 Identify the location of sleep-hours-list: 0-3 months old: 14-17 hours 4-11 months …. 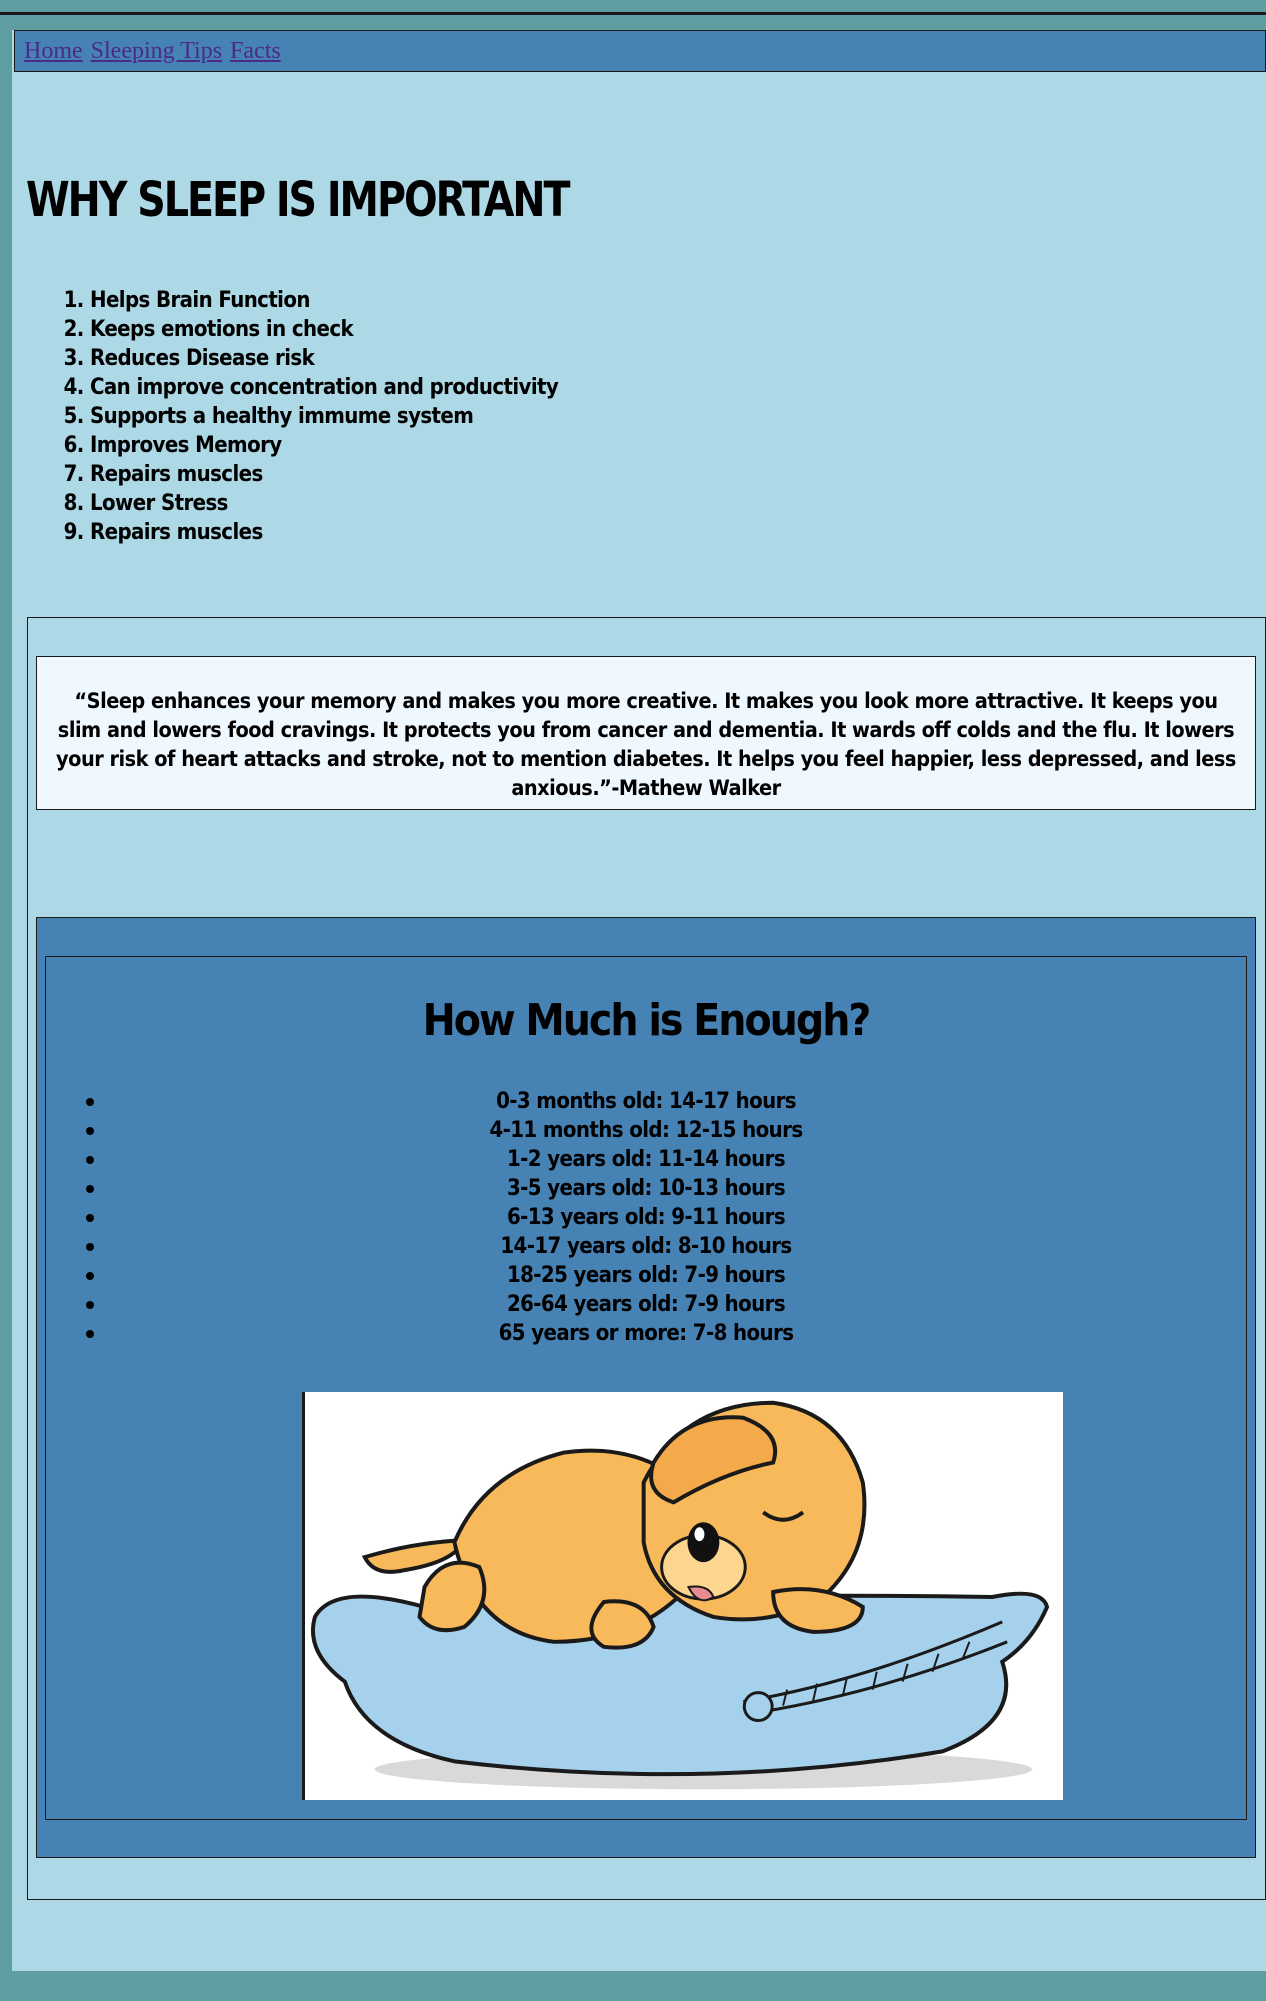
(646, 1217).